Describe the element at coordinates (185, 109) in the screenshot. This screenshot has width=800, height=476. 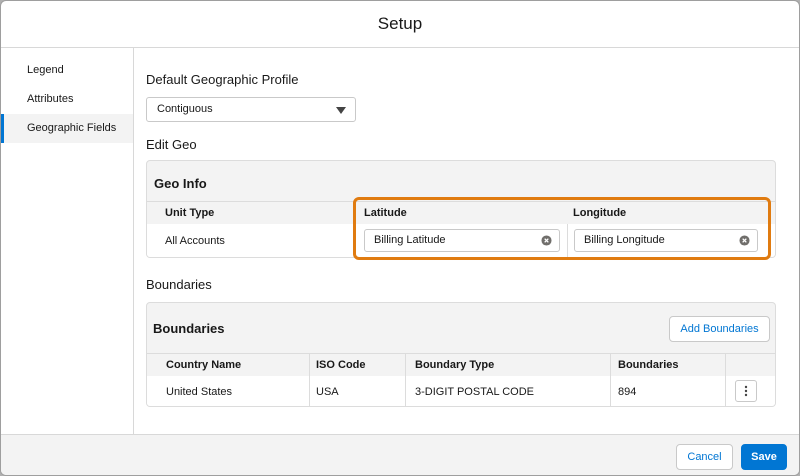
I see `profile-select-value: Contiguous` at that location.